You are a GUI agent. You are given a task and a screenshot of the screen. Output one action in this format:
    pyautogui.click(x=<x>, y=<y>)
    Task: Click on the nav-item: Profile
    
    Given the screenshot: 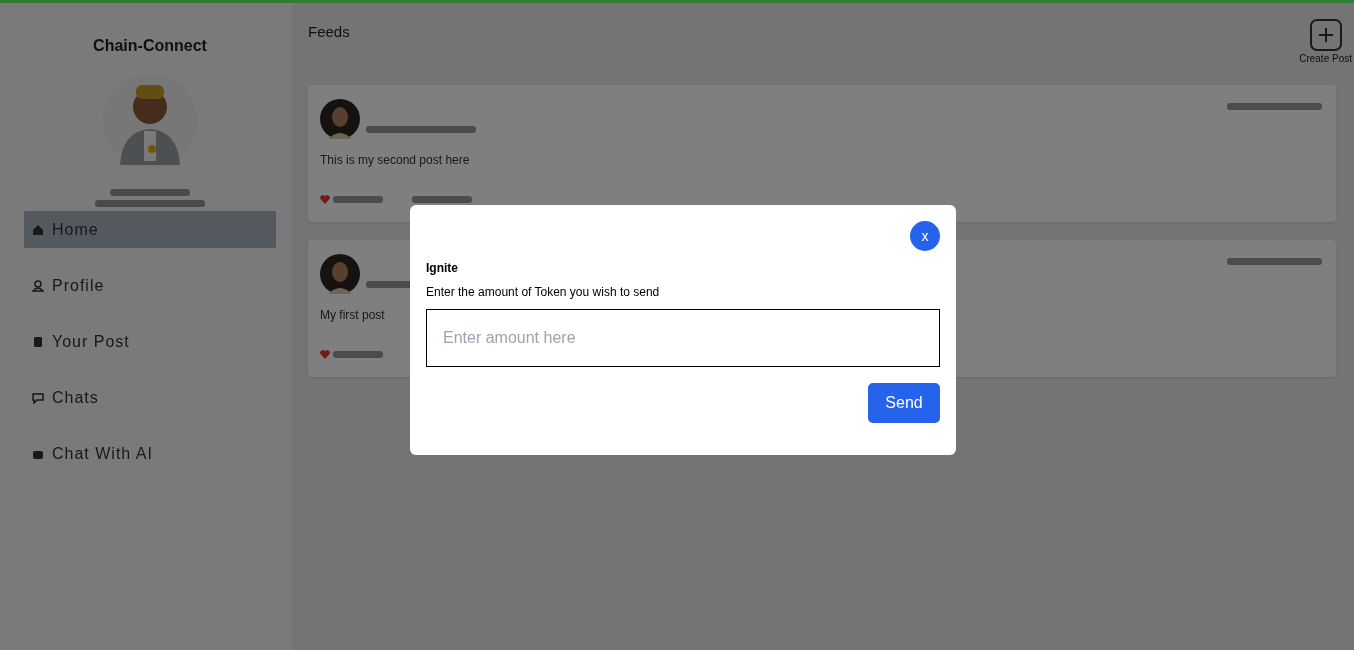 What is the action you would take?
    pyautogui.click(x=150, y=285)
    